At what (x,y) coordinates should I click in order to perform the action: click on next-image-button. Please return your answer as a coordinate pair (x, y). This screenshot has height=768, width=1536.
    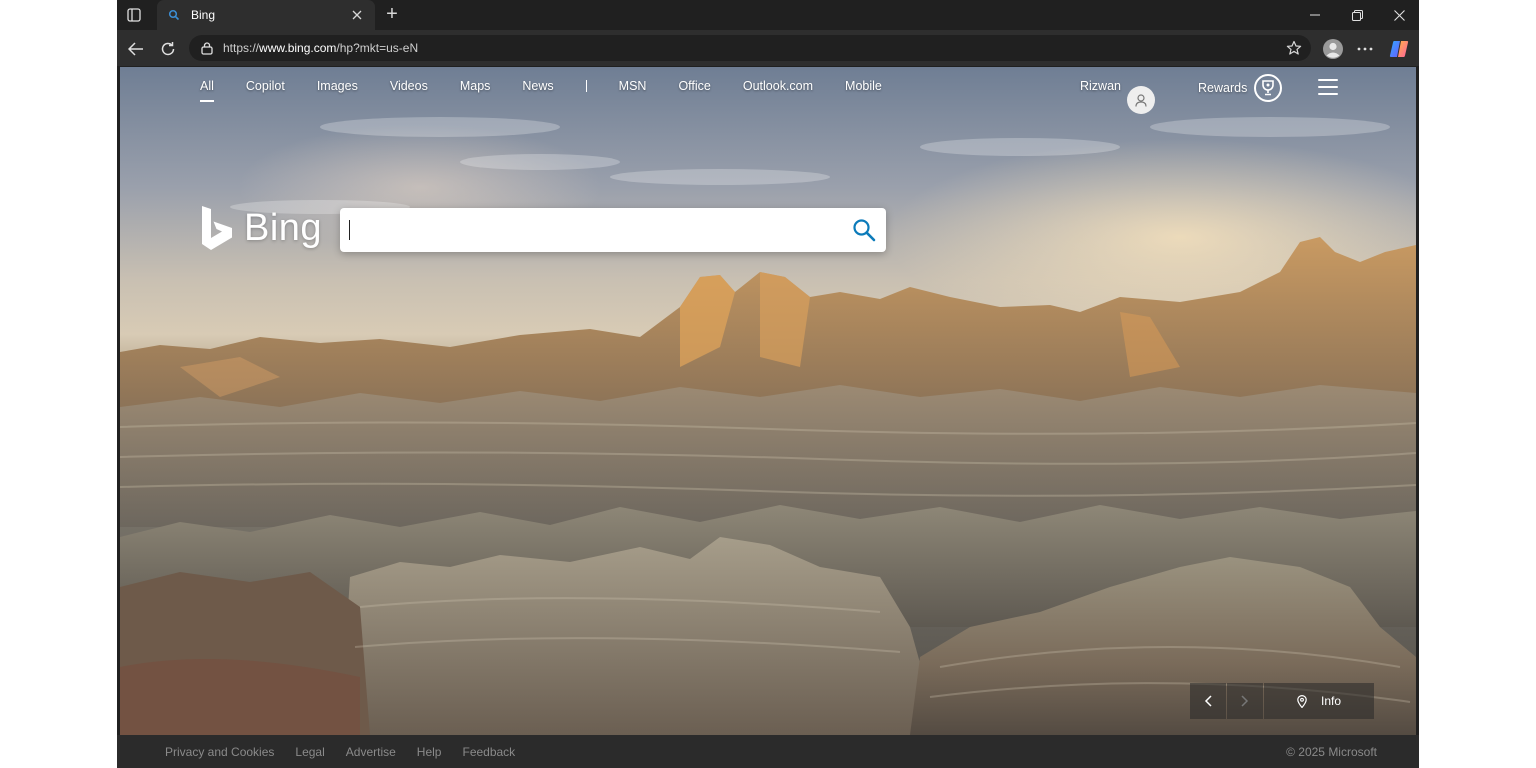
    Looking at the image, I should click on (1245, 701).